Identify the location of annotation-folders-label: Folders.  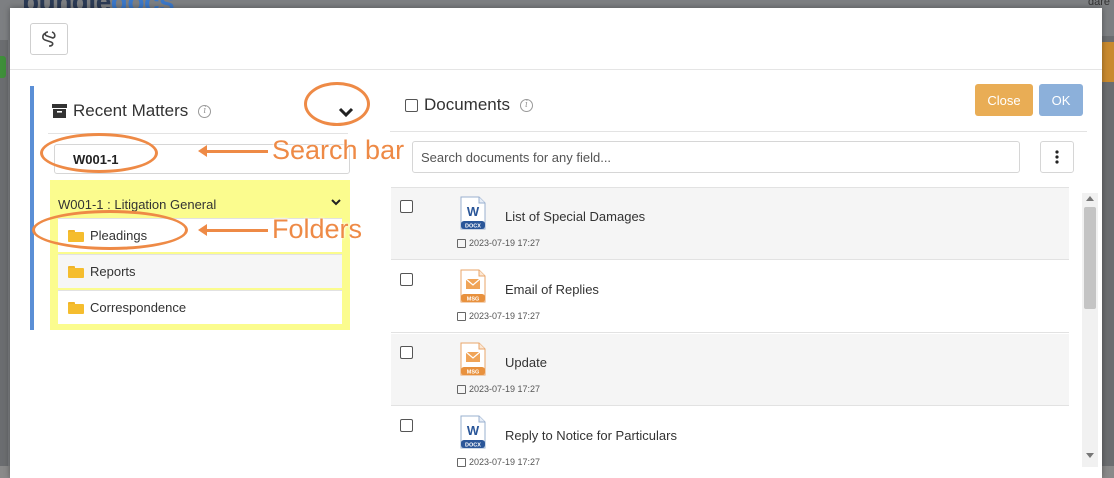
(317, 229).